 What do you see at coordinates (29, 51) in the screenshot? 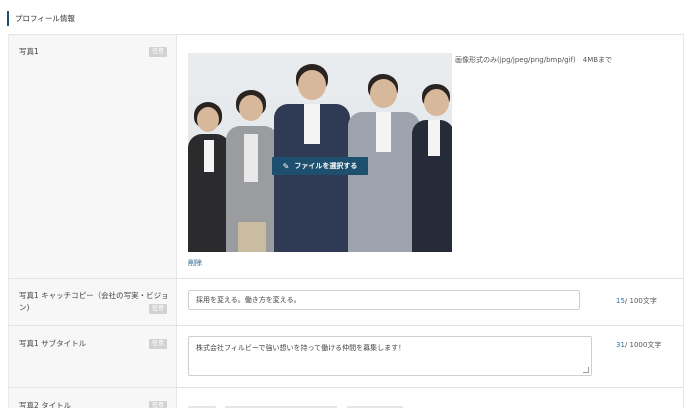
I see `field-label-photo1: 写真1` at bounding box center [29, 51].